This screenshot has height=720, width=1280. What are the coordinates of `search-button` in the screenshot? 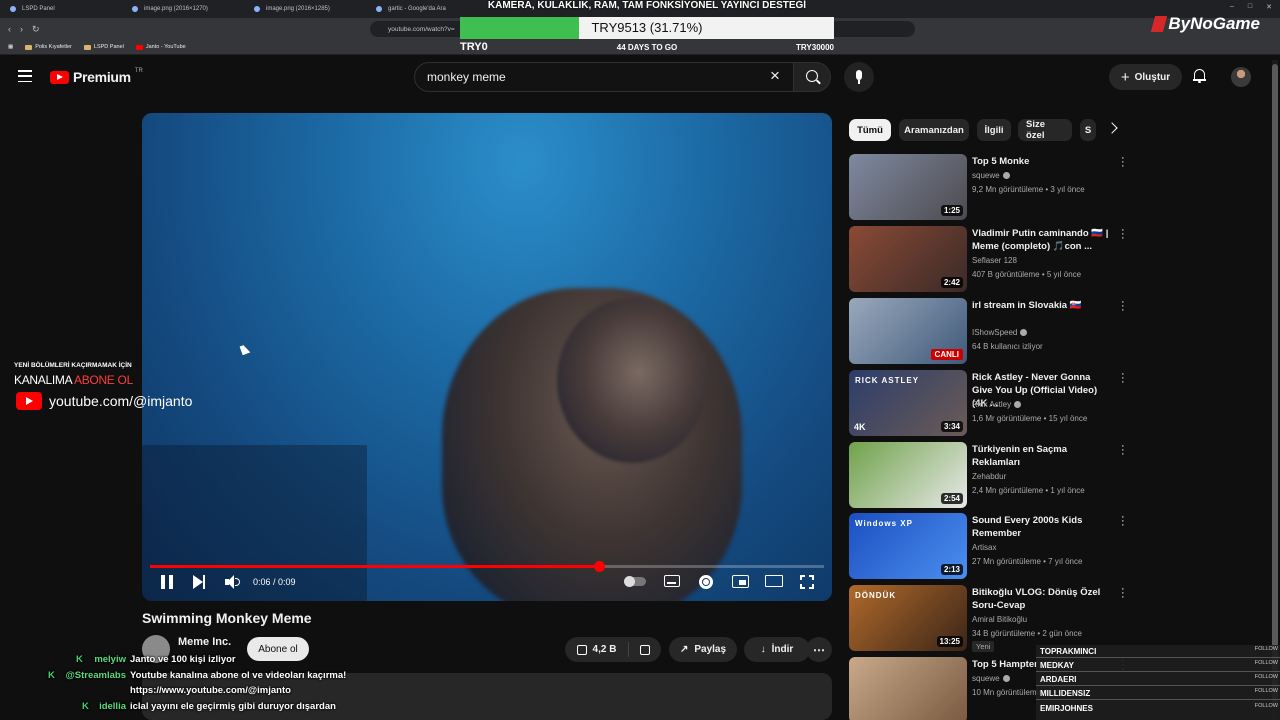 It's located at (812, 77).